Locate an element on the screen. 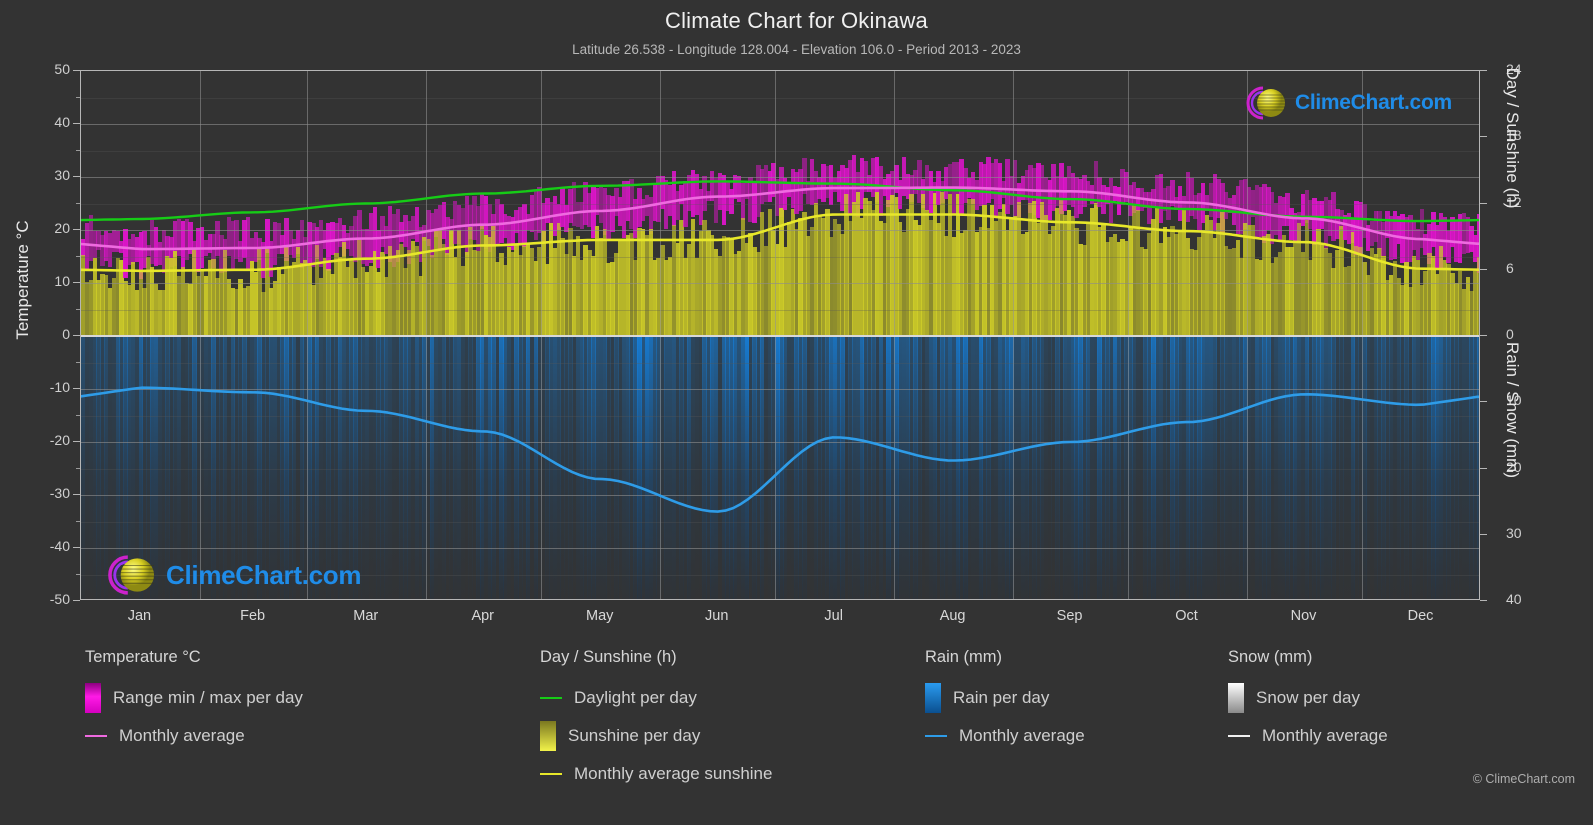  x-axis-tick-label: Mar is located at coordinates (366, 616).